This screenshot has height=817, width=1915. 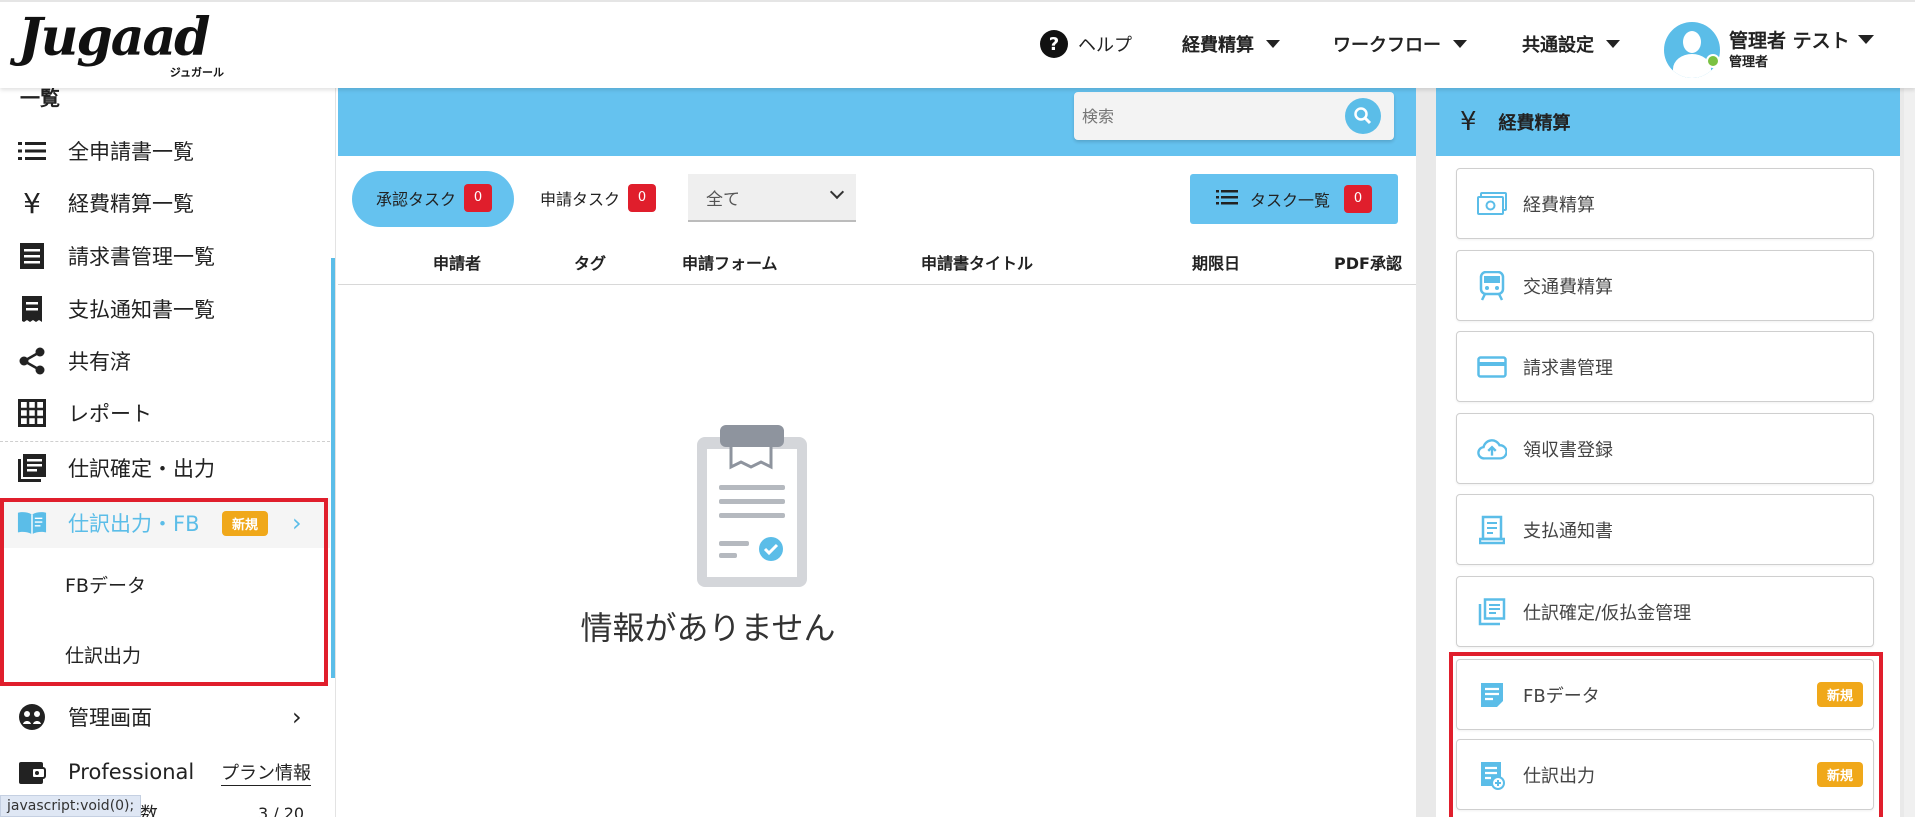 What do you see at coordinates (165, 717) in the screenshot?
I see `sidebar-item-admin: 管理画面 ›` at bounding box center [165, 717].